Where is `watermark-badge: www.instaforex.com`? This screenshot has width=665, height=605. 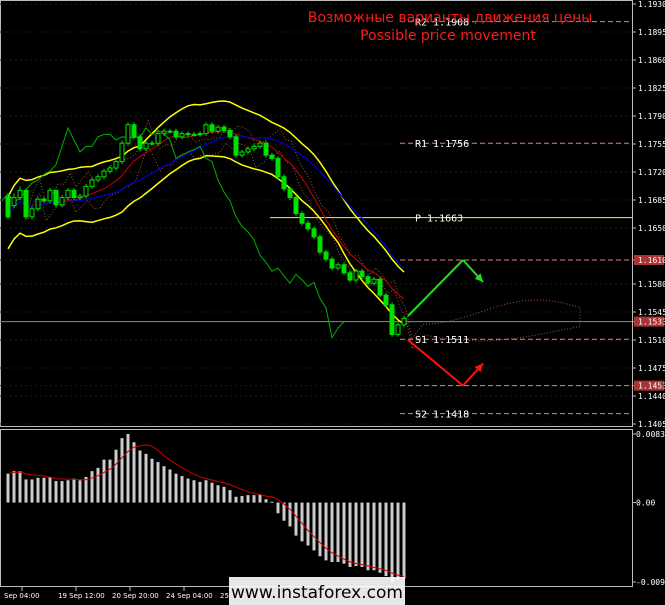
watermark-badge: www.instaforex.com is located at coordinates (317, 591).